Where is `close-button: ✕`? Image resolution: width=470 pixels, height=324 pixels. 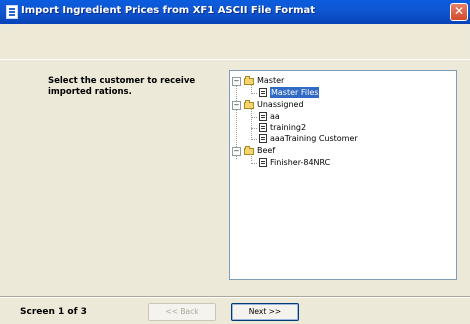 close-button: ✕ is located at coordinates (459, 12).